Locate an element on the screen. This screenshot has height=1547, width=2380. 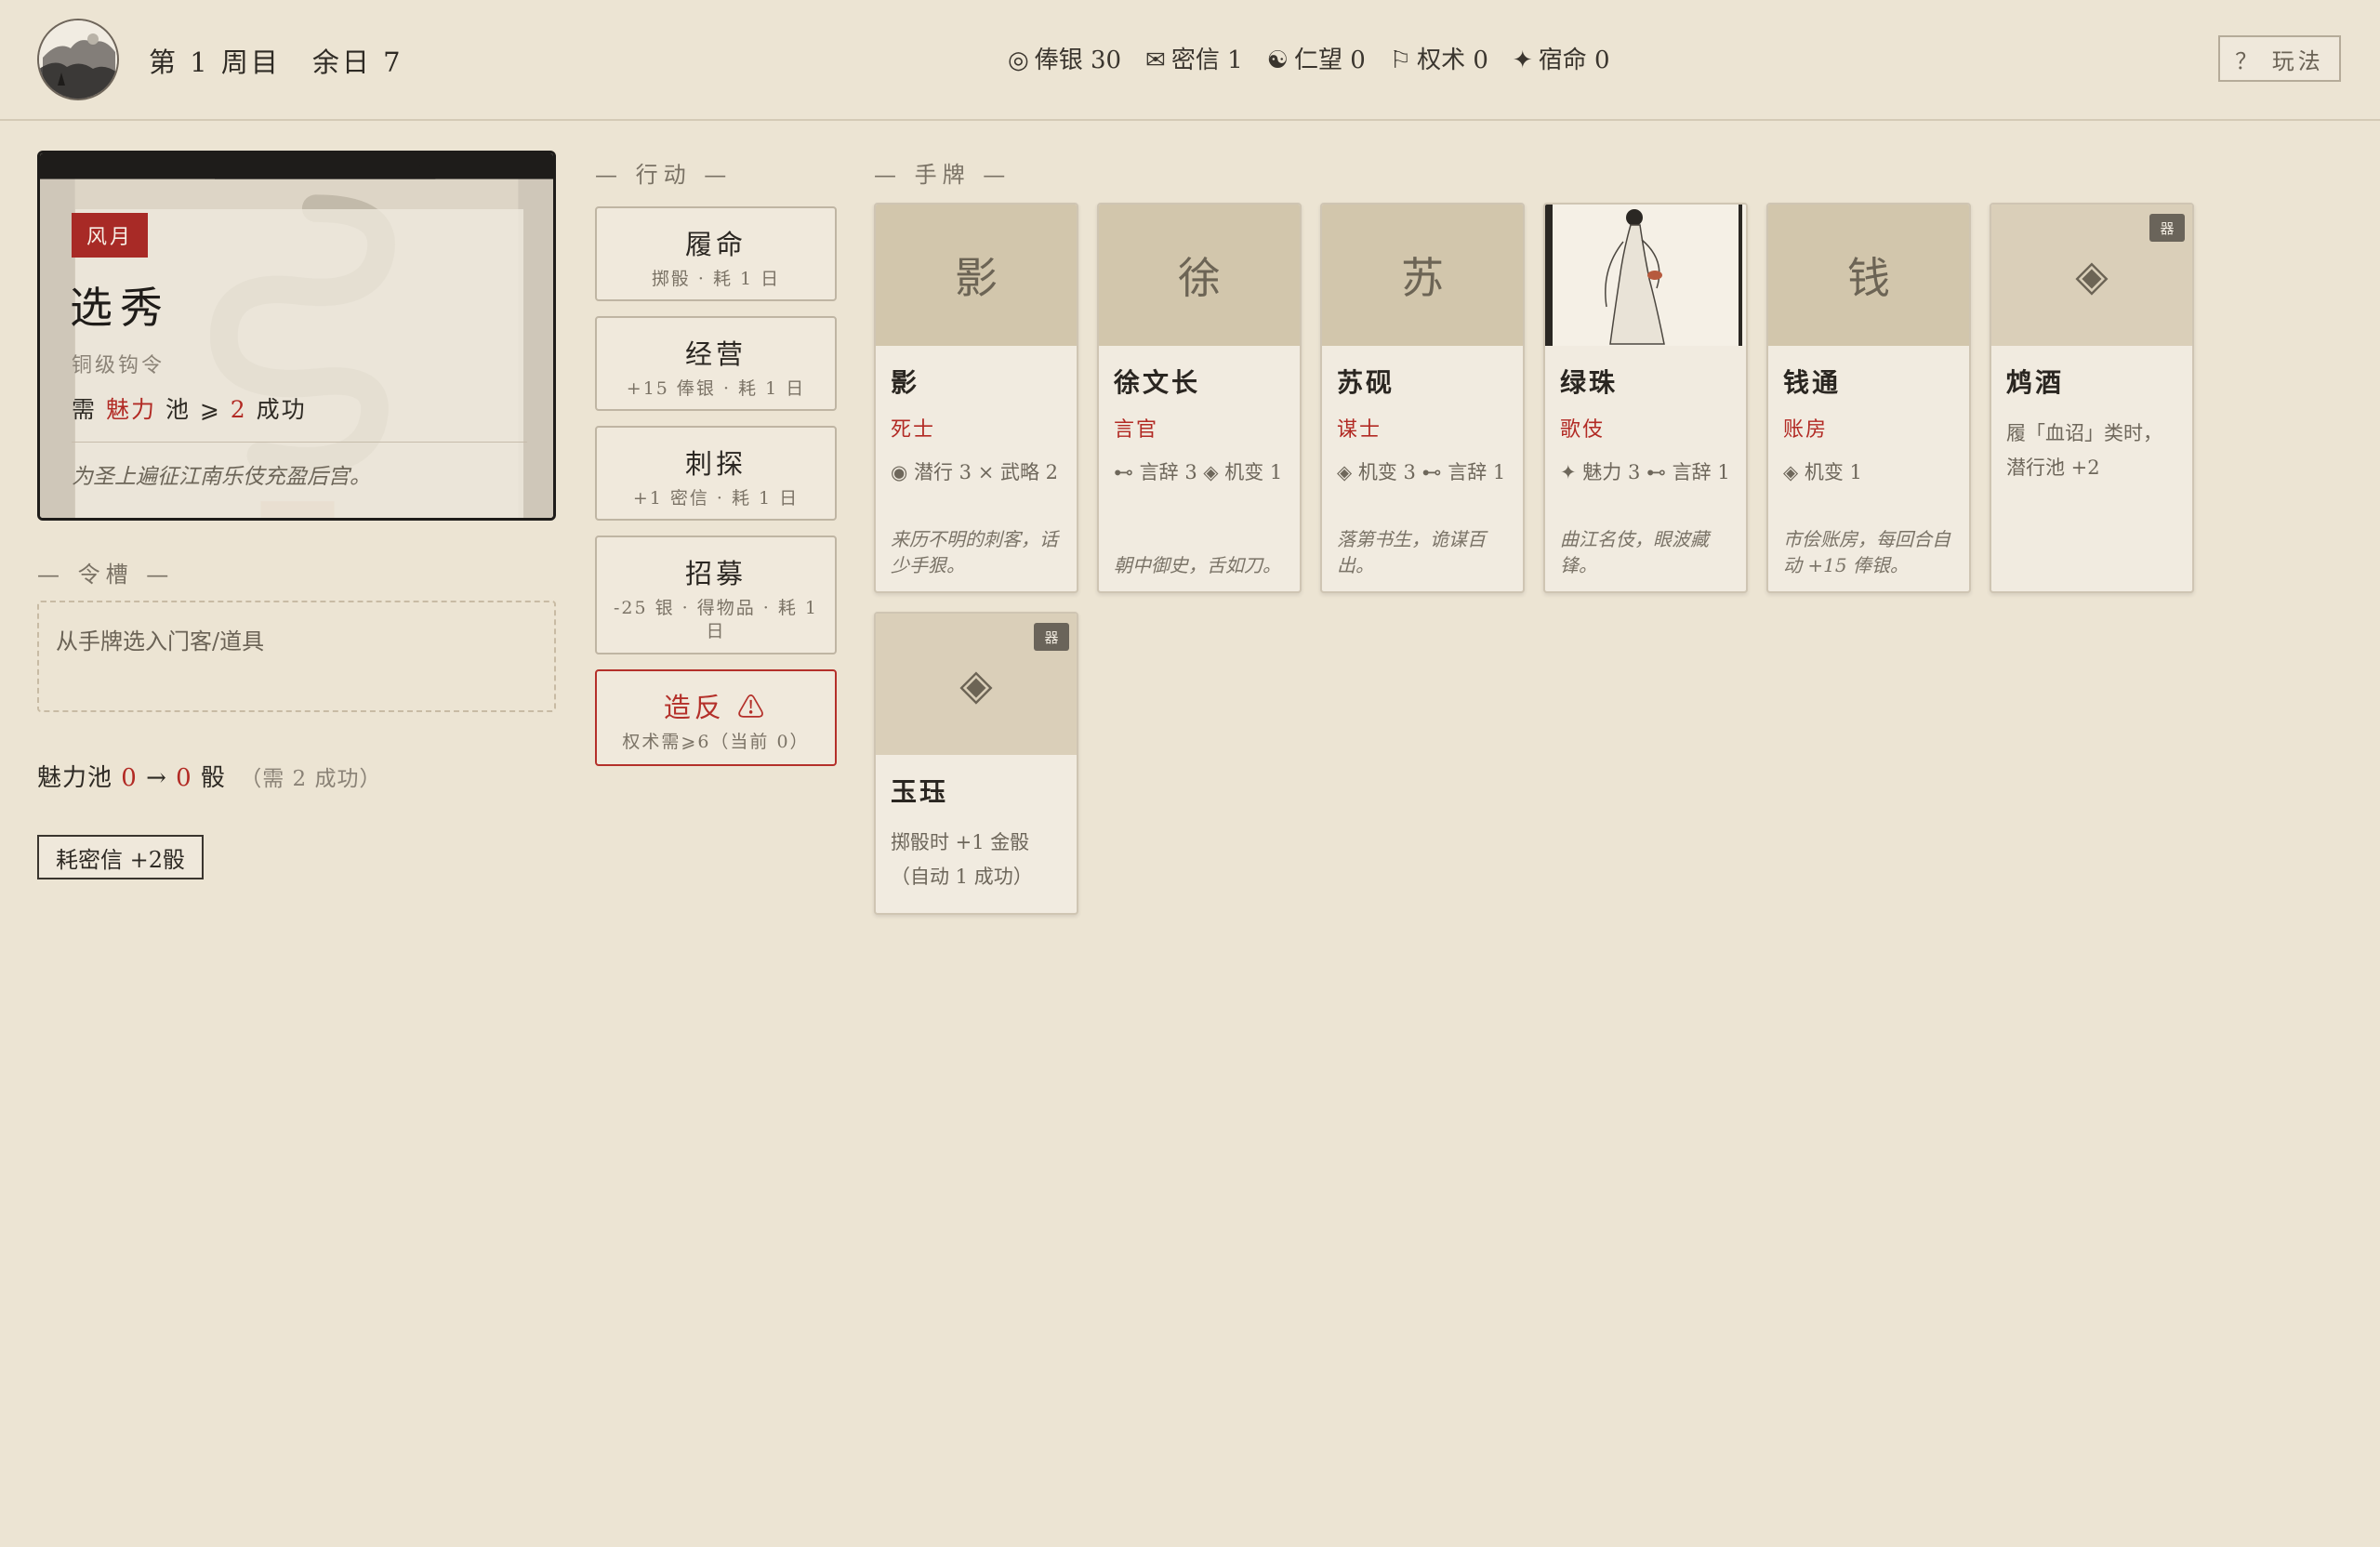
card-stats: ✦ 魅力 3 ⊷ 言辞 1 is located at coordinates (1645, 472).